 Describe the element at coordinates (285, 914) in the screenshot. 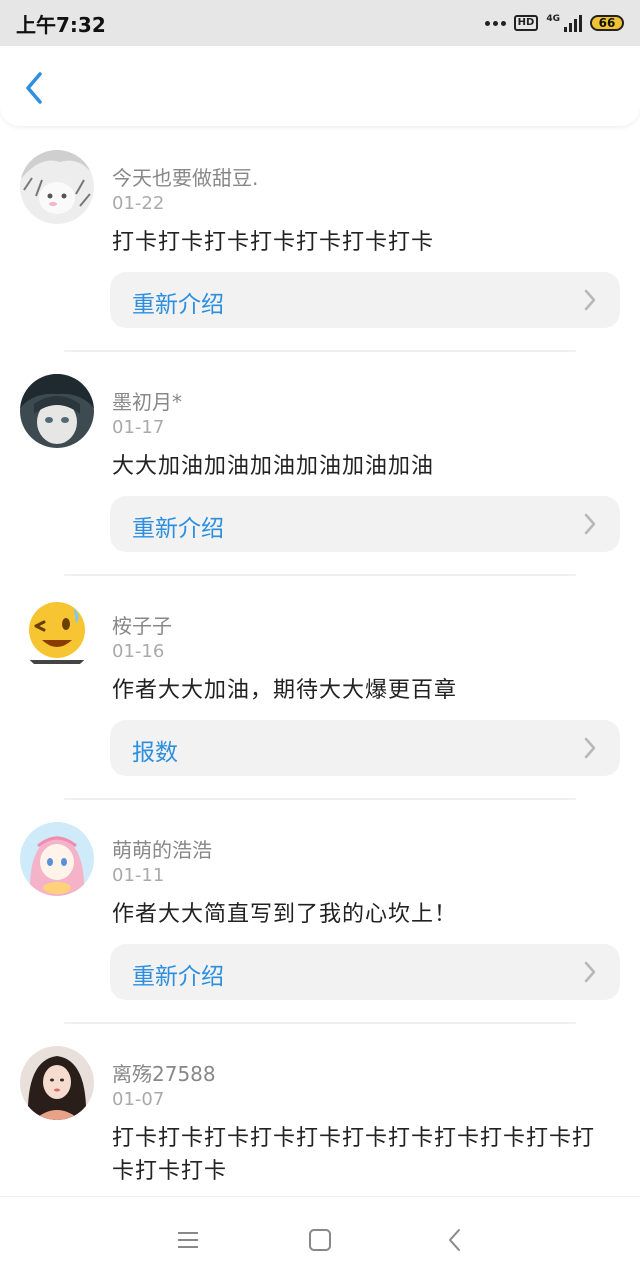

I see `comment-text: 作者大大简直写到了我的心坎上！` at that location.